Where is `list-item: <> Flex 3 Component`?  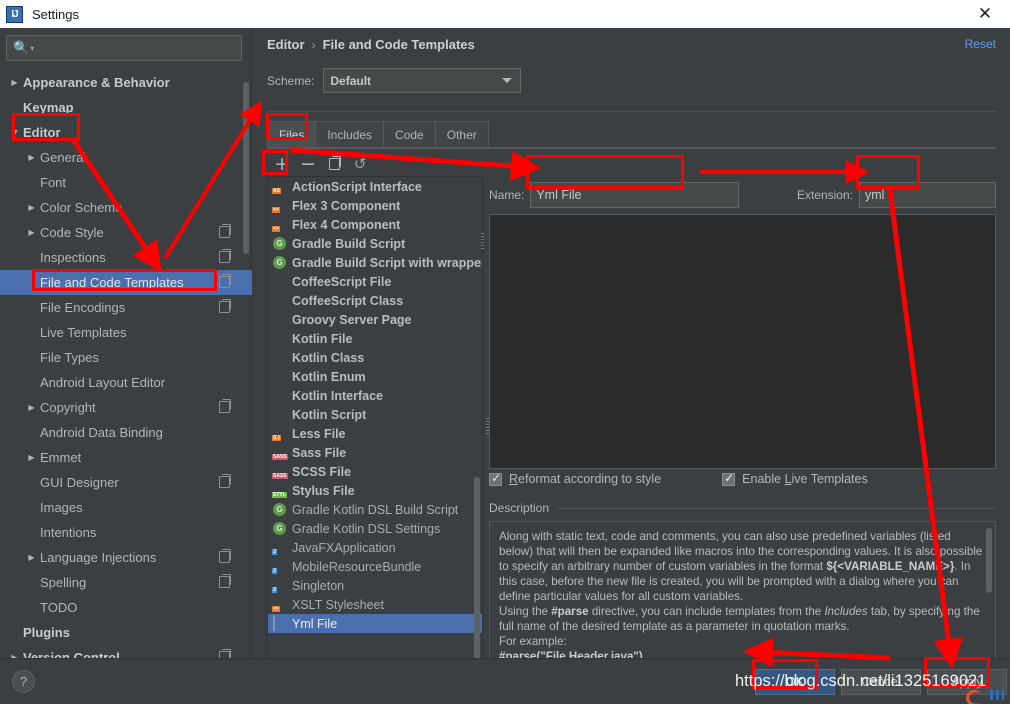 list-item: <> Flex 3 Component is located at coordinates (375, 205).